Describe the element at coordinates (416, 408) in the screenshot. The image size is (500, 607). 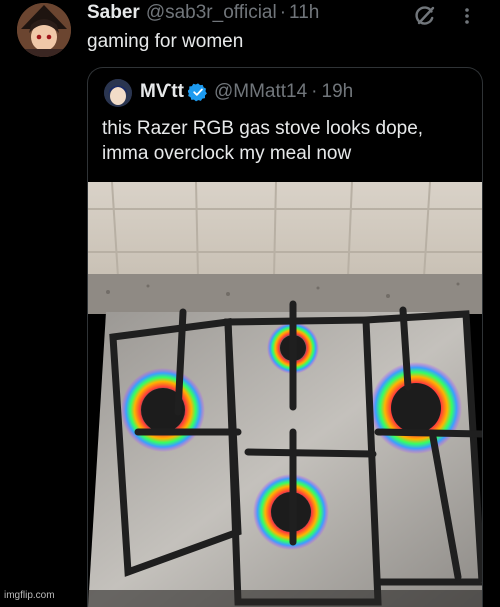
I see `burner-right` at that location.